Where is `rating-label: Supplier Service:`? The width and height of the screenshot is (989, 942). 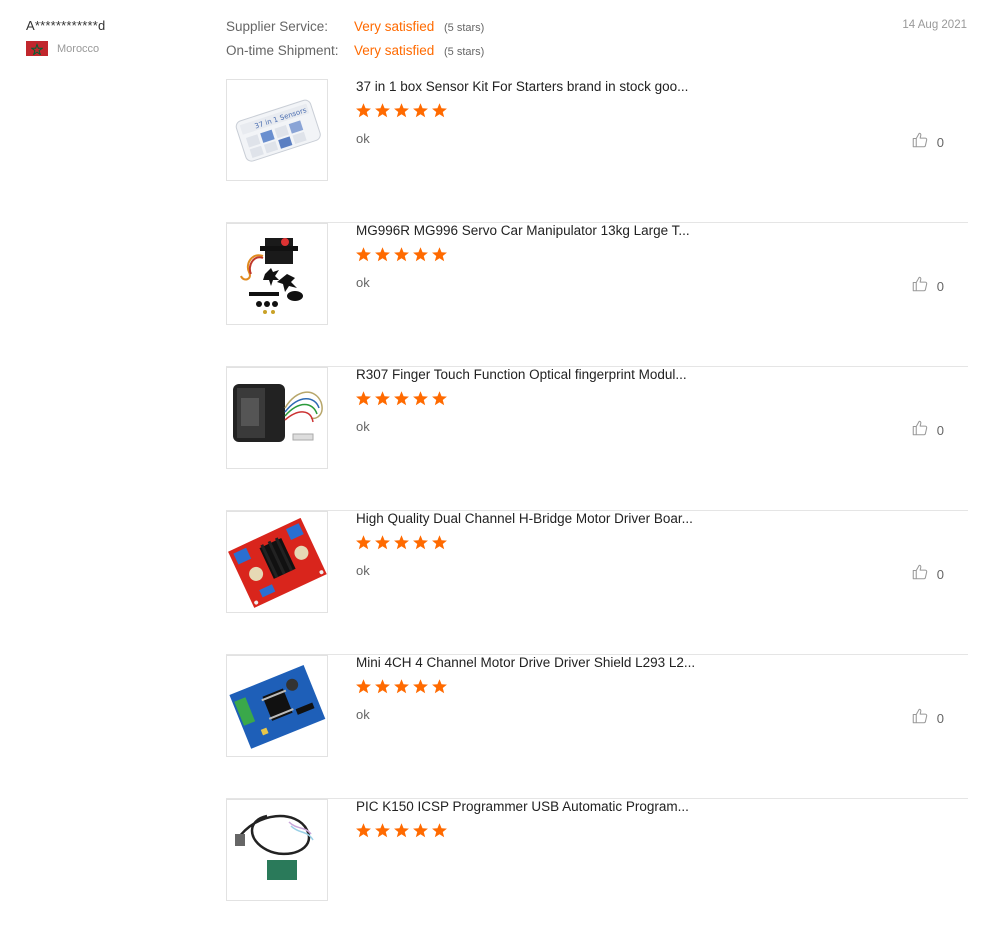
rating-label: Supplier Service: is located at coordinates (277, 26).